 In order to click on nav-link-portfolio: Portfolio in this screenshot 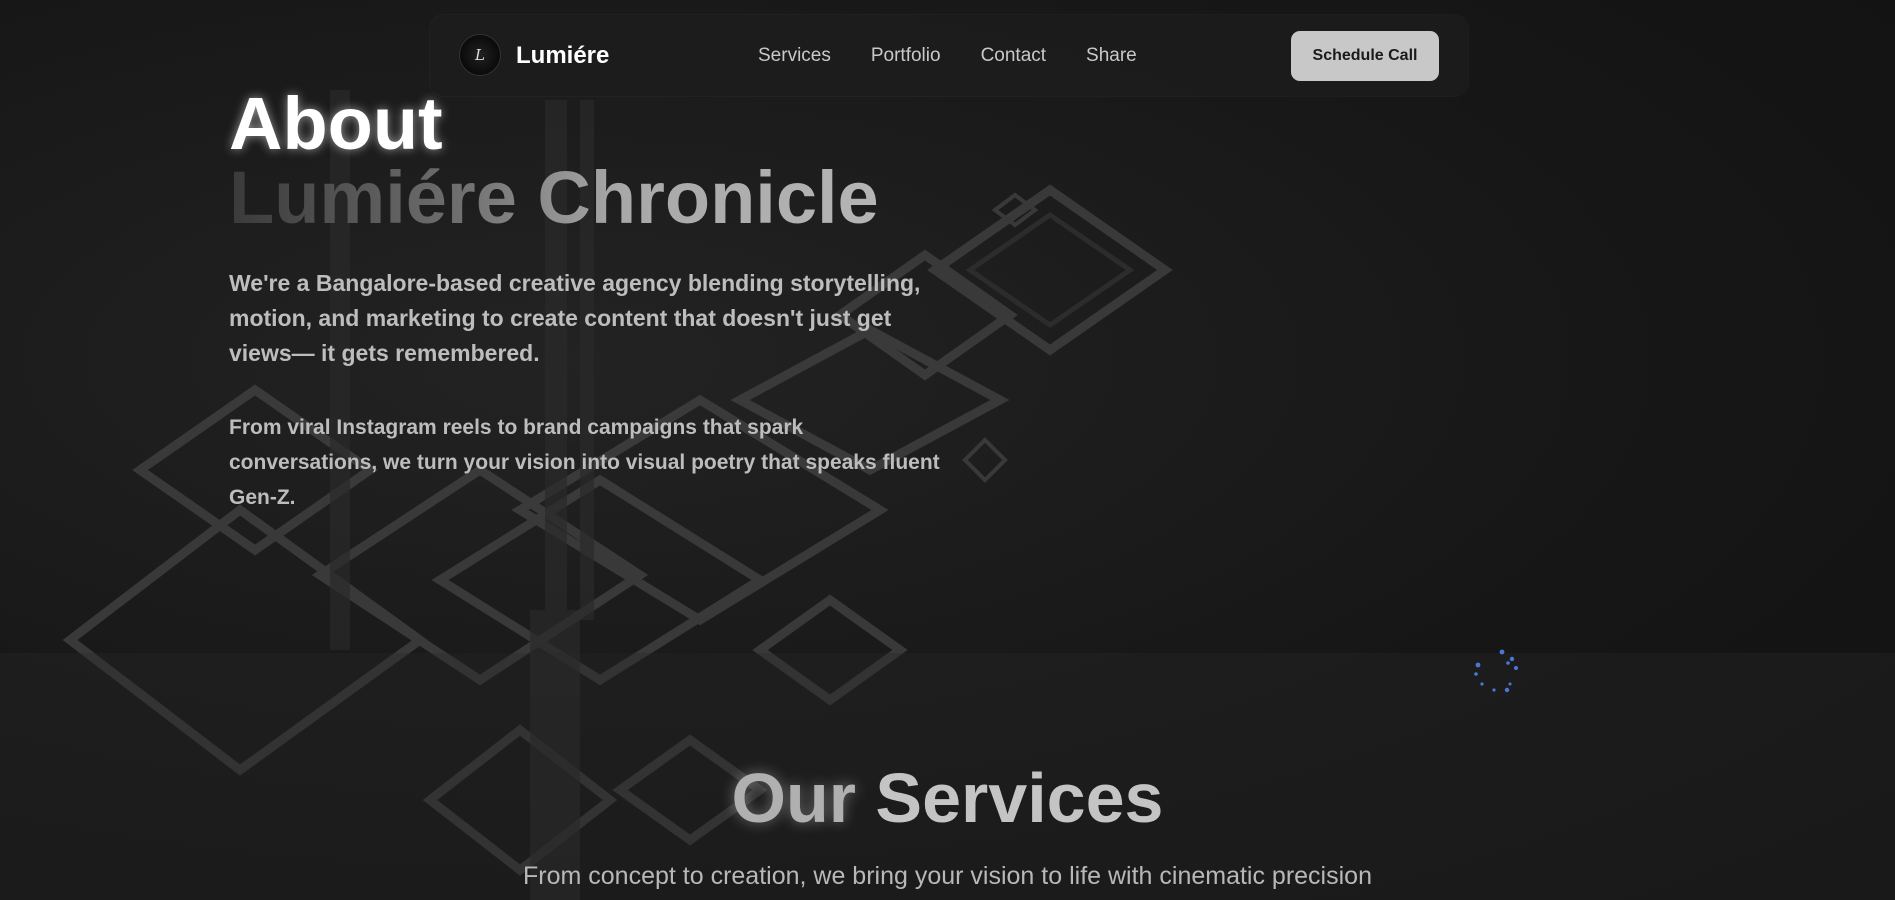, I will do `click(906, 56)`.